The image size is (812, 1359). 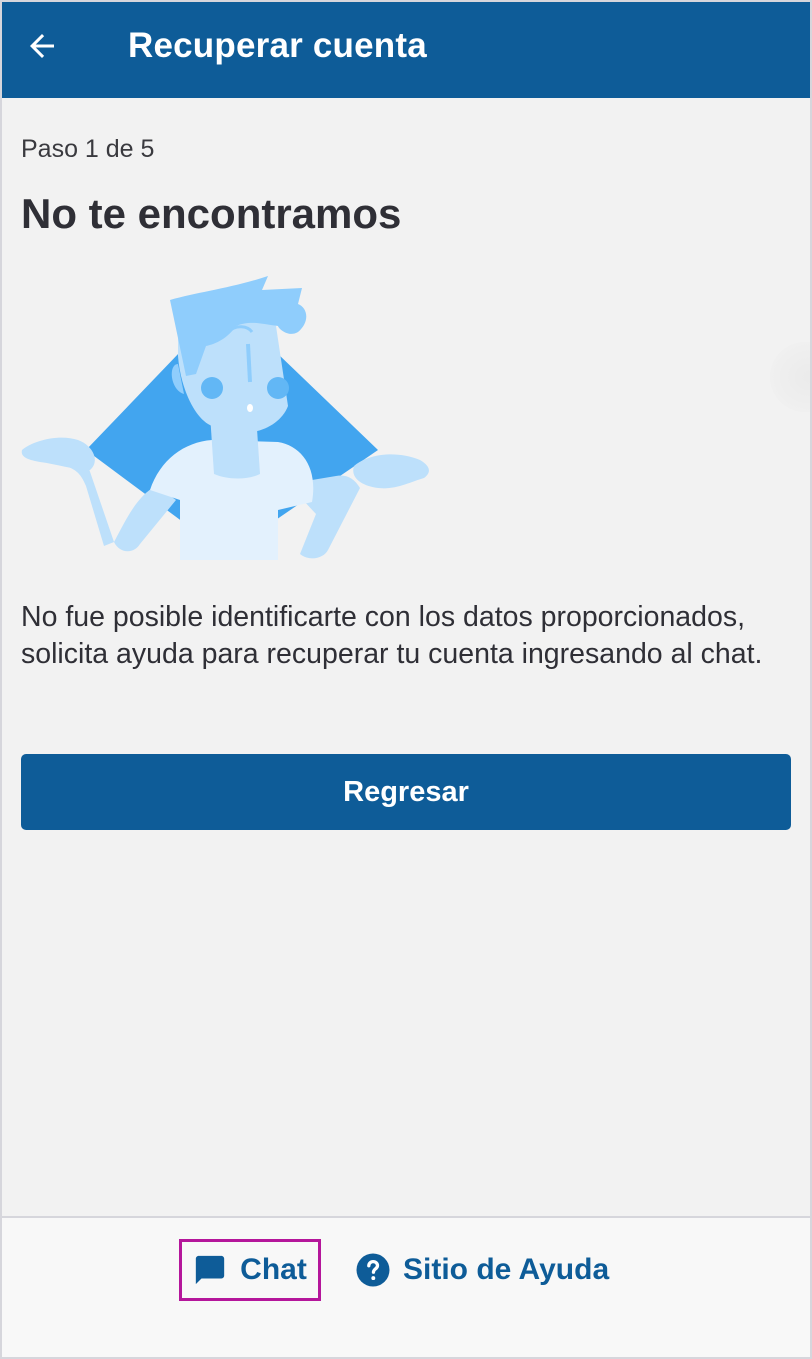 I want to click on question-circle-icon, so click(x=373, y=1270).